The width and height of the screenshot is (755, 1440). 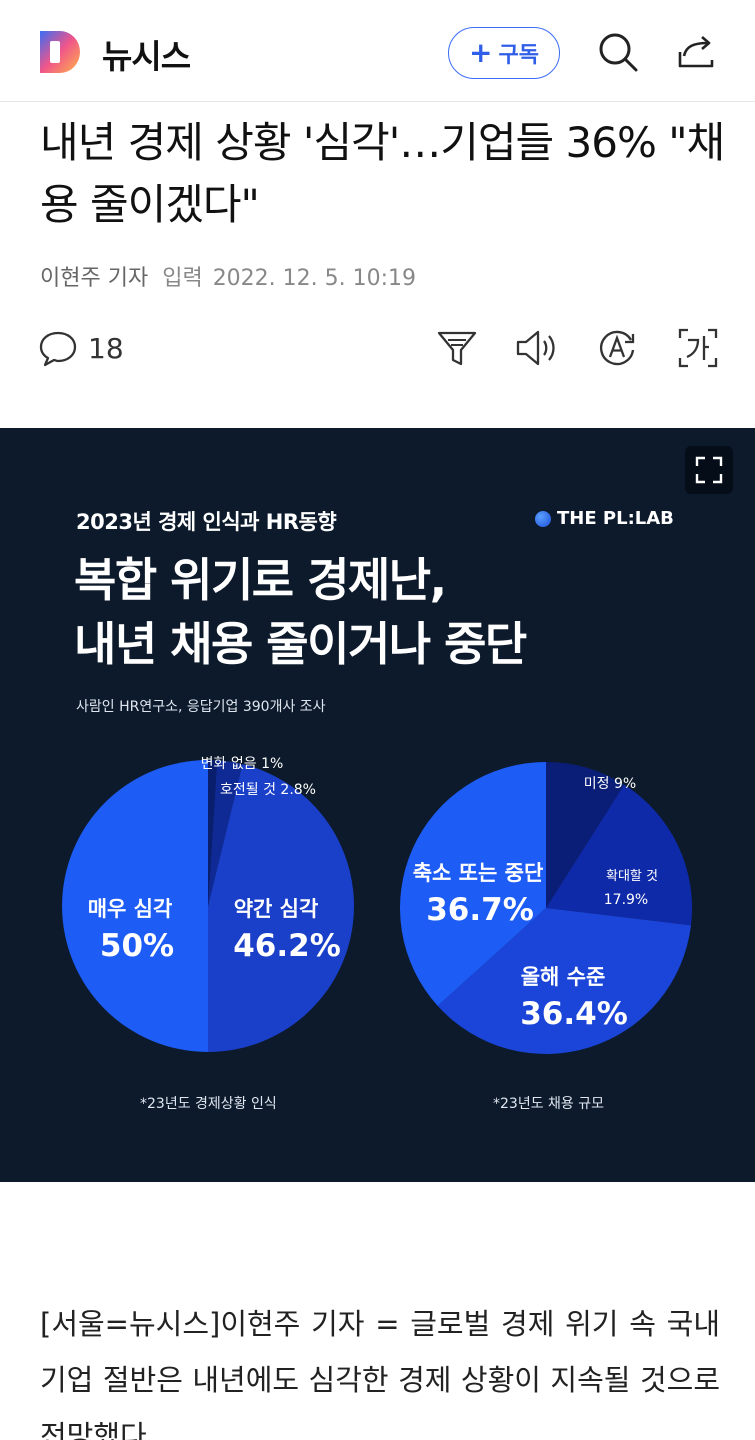 What do you see at coordinates (563, 977) in the screenshot?
I see `slice-label: 올해 수준` at bounding box center [563, 977].